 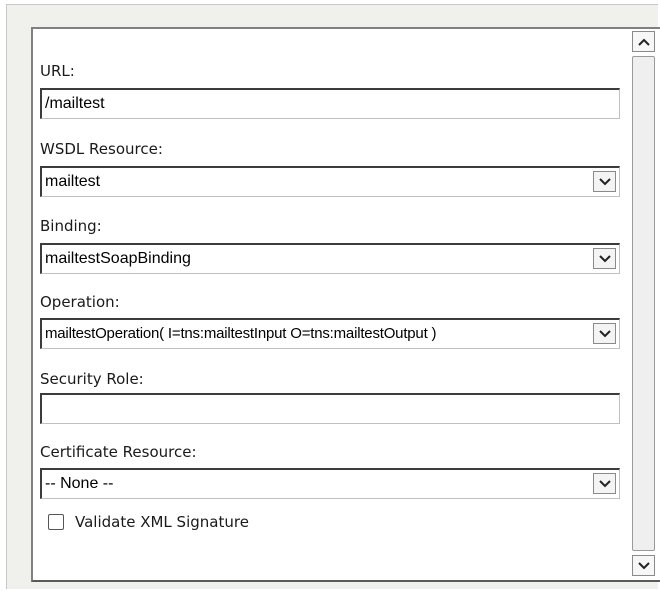 What do you see at coordinates (330, 408) in the screenshot?
I see `security-role-input` at bounding box center [330, 408].